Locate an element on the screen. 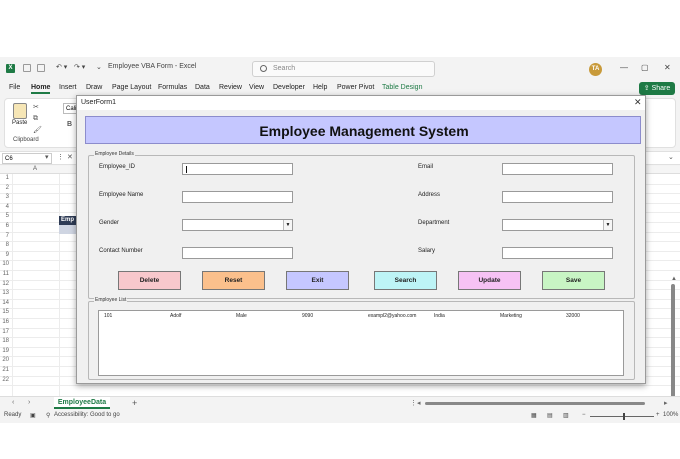 The width and height of the screenshot is (680, 459). tab-page-layout: Page Layout is located at coordinates (131, 87).